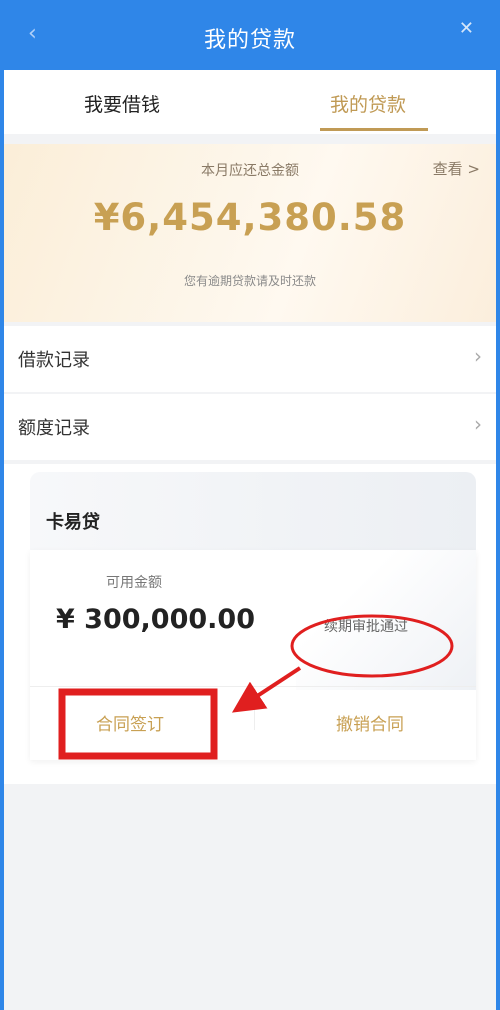 This screenshot has width=500, height=1010. I want to click on loan-records-row: 借款记录 ›, so click(250, 359).